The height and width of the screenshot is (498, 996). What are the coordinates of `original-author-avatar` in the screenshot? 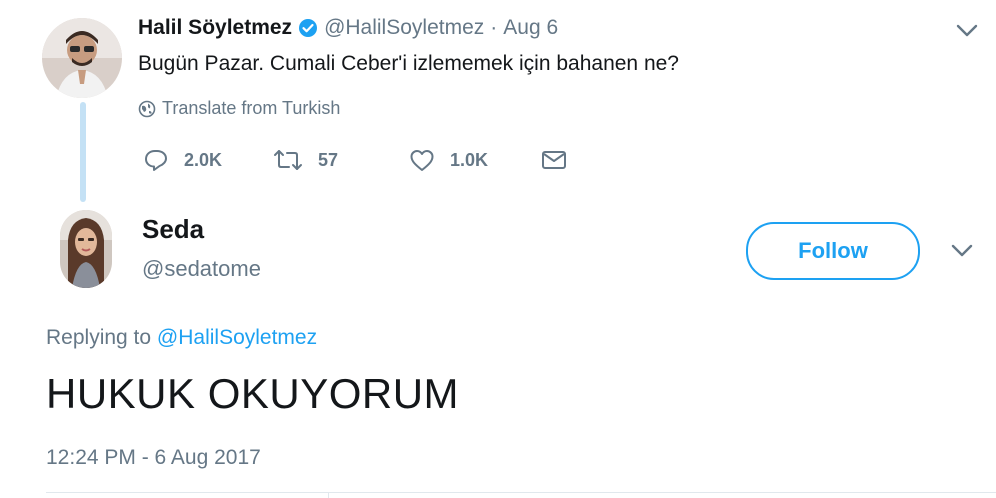 It's located at (82, 58).